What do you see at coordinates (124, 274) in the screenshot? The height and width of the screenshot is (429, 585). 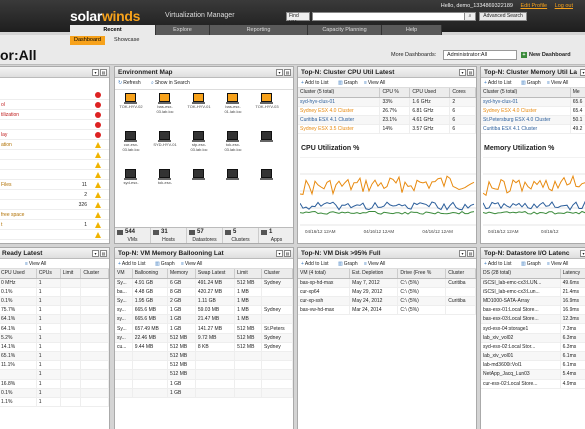 I see `column-header: VM` at bounding box center [124, 274].